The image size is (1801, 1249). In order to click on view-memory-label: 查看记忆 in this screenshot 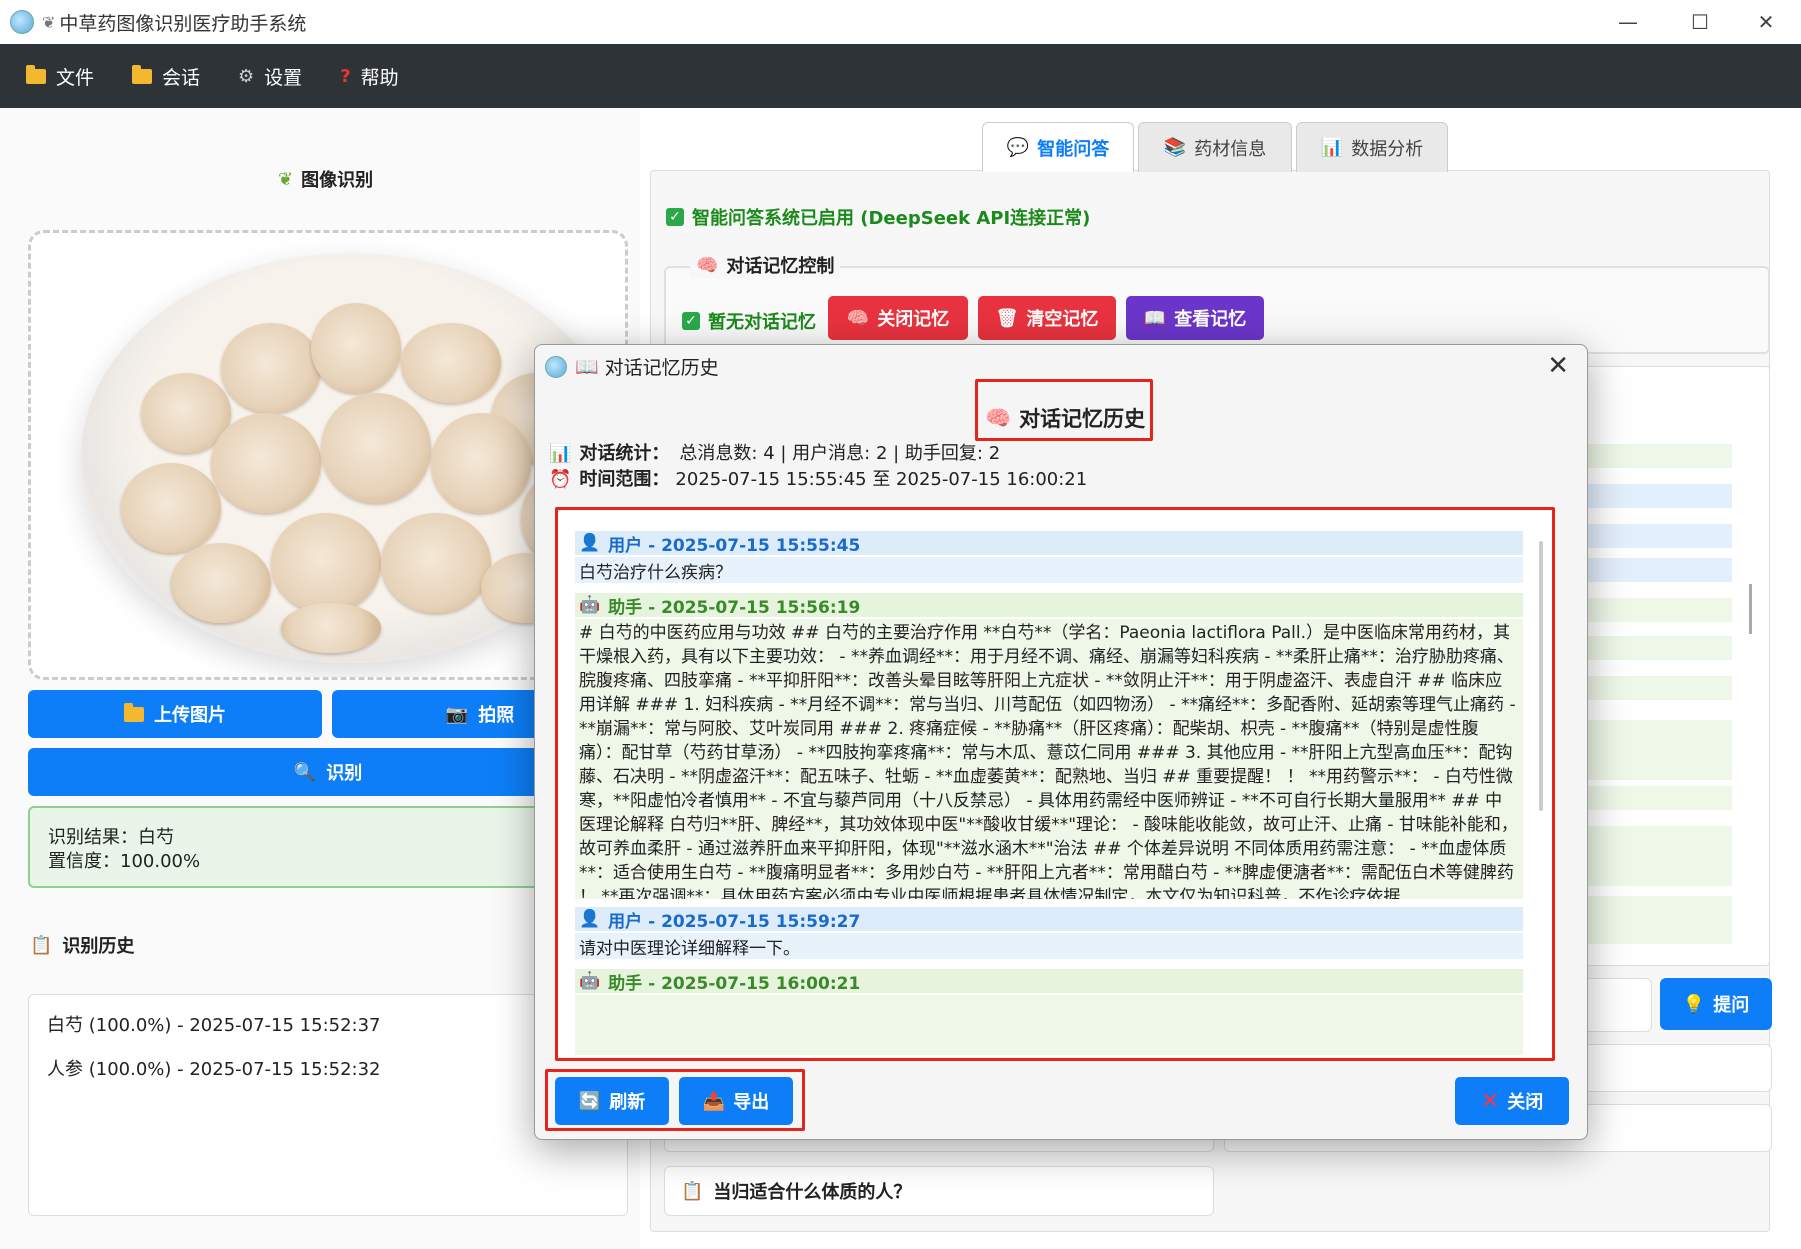, I will do `click(1210, 319)`.